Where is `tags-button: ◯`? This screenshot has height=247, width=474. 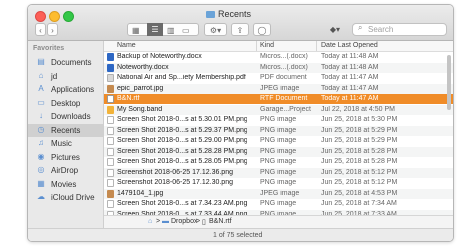
tags-button: ◯ is located at coordinates (262, 29).